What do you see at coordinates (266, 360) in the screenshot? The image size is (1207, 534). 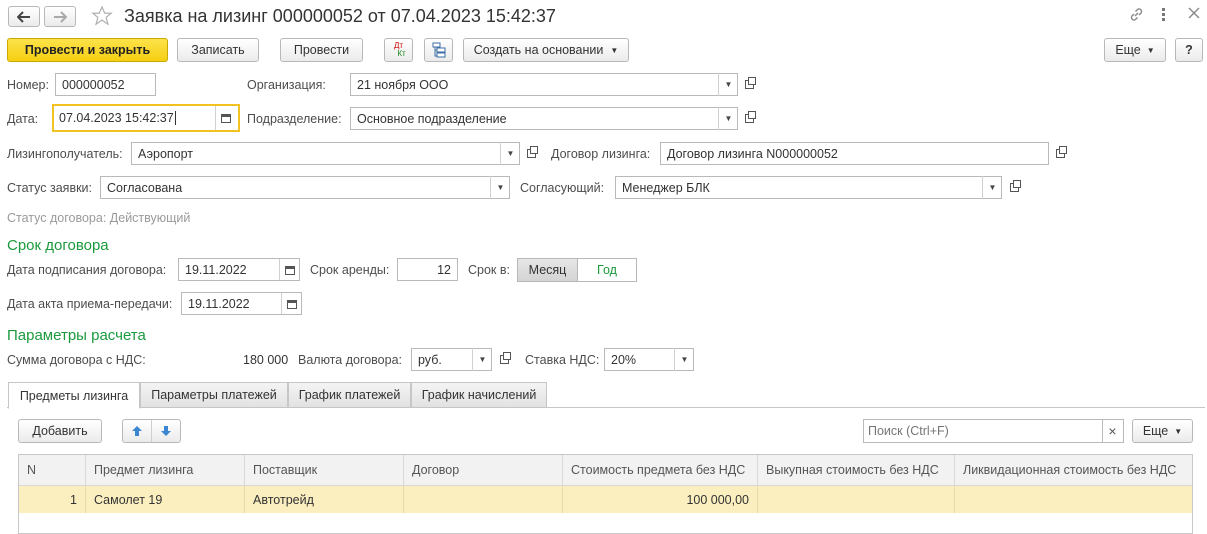 I see `sum-value: 180 000` at bounding box center [266, 360].